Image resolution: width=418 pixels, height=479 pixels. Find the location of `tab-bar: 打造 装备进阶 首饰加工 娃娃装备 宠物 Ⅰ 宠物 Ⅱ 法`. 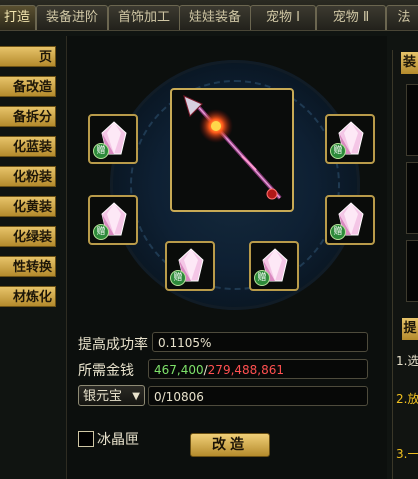

tab-bar: 打造 装备进阶 首饰加工 娃娃装备 宠物 Ⅰ 宠物 Ⅱ 法 is located at coordinates (209, 15).